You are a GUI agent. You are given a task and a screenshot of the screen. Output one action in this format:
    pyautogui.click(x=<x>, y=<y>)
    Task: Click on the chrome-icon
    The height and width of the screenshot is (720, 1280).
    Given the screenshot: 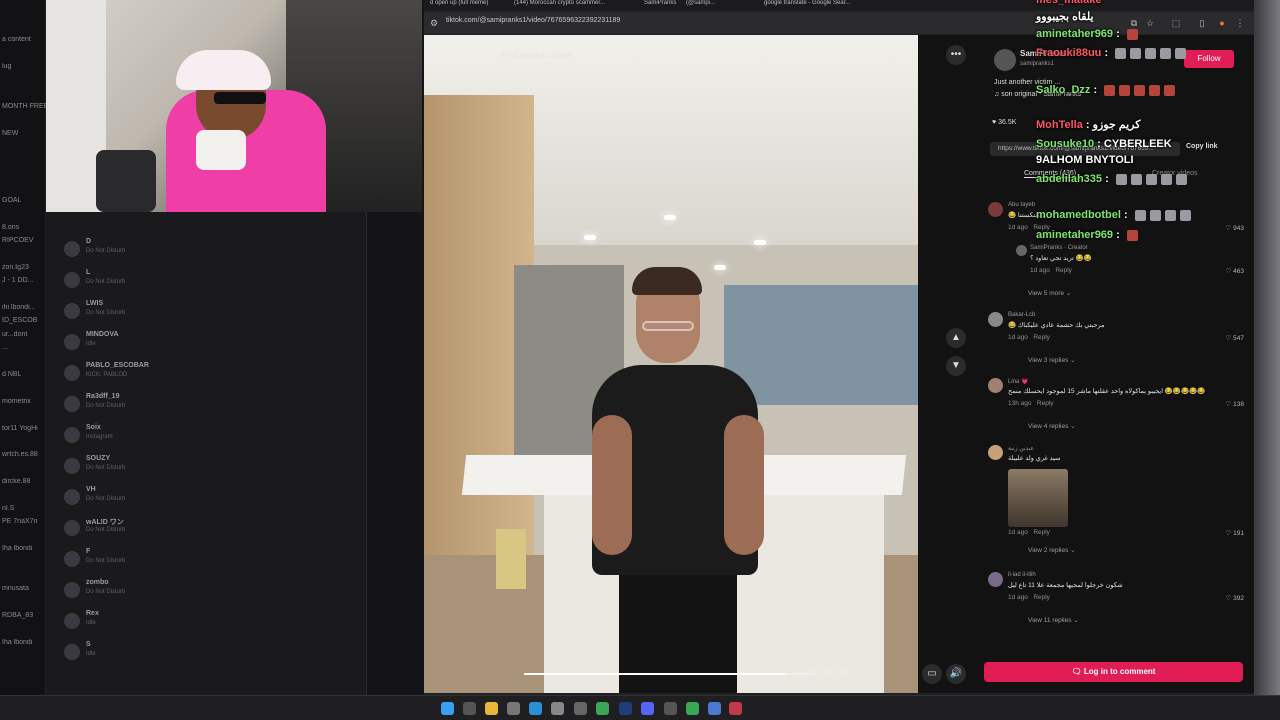 What is the action you would take?
    pyautogui.click(x=602, y=708)
    